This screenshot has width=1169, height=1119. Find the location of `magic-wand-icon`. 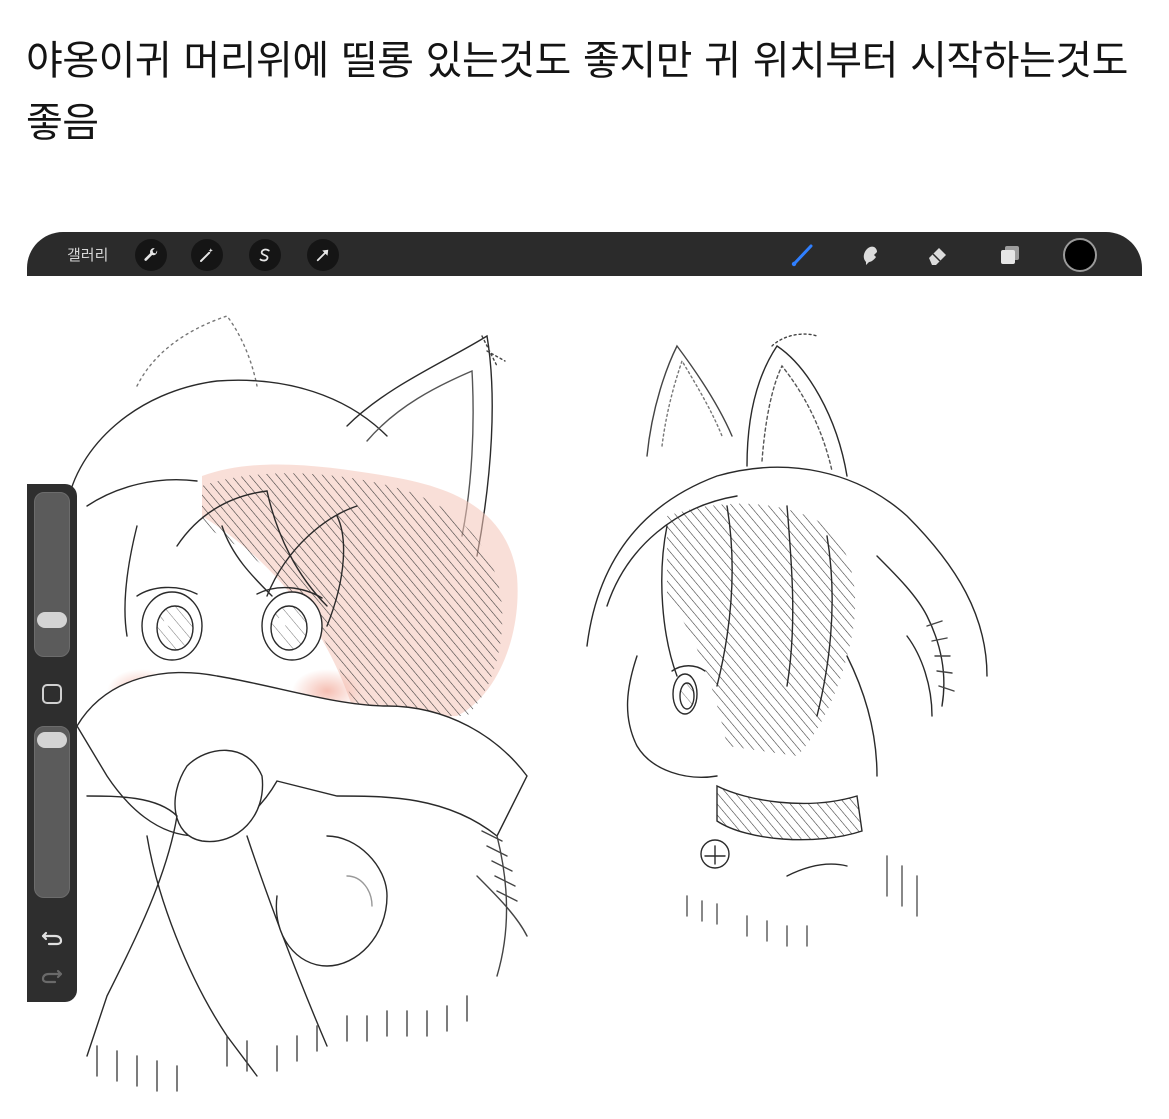

magic-wand-icon is located at coordinates (207, 255).